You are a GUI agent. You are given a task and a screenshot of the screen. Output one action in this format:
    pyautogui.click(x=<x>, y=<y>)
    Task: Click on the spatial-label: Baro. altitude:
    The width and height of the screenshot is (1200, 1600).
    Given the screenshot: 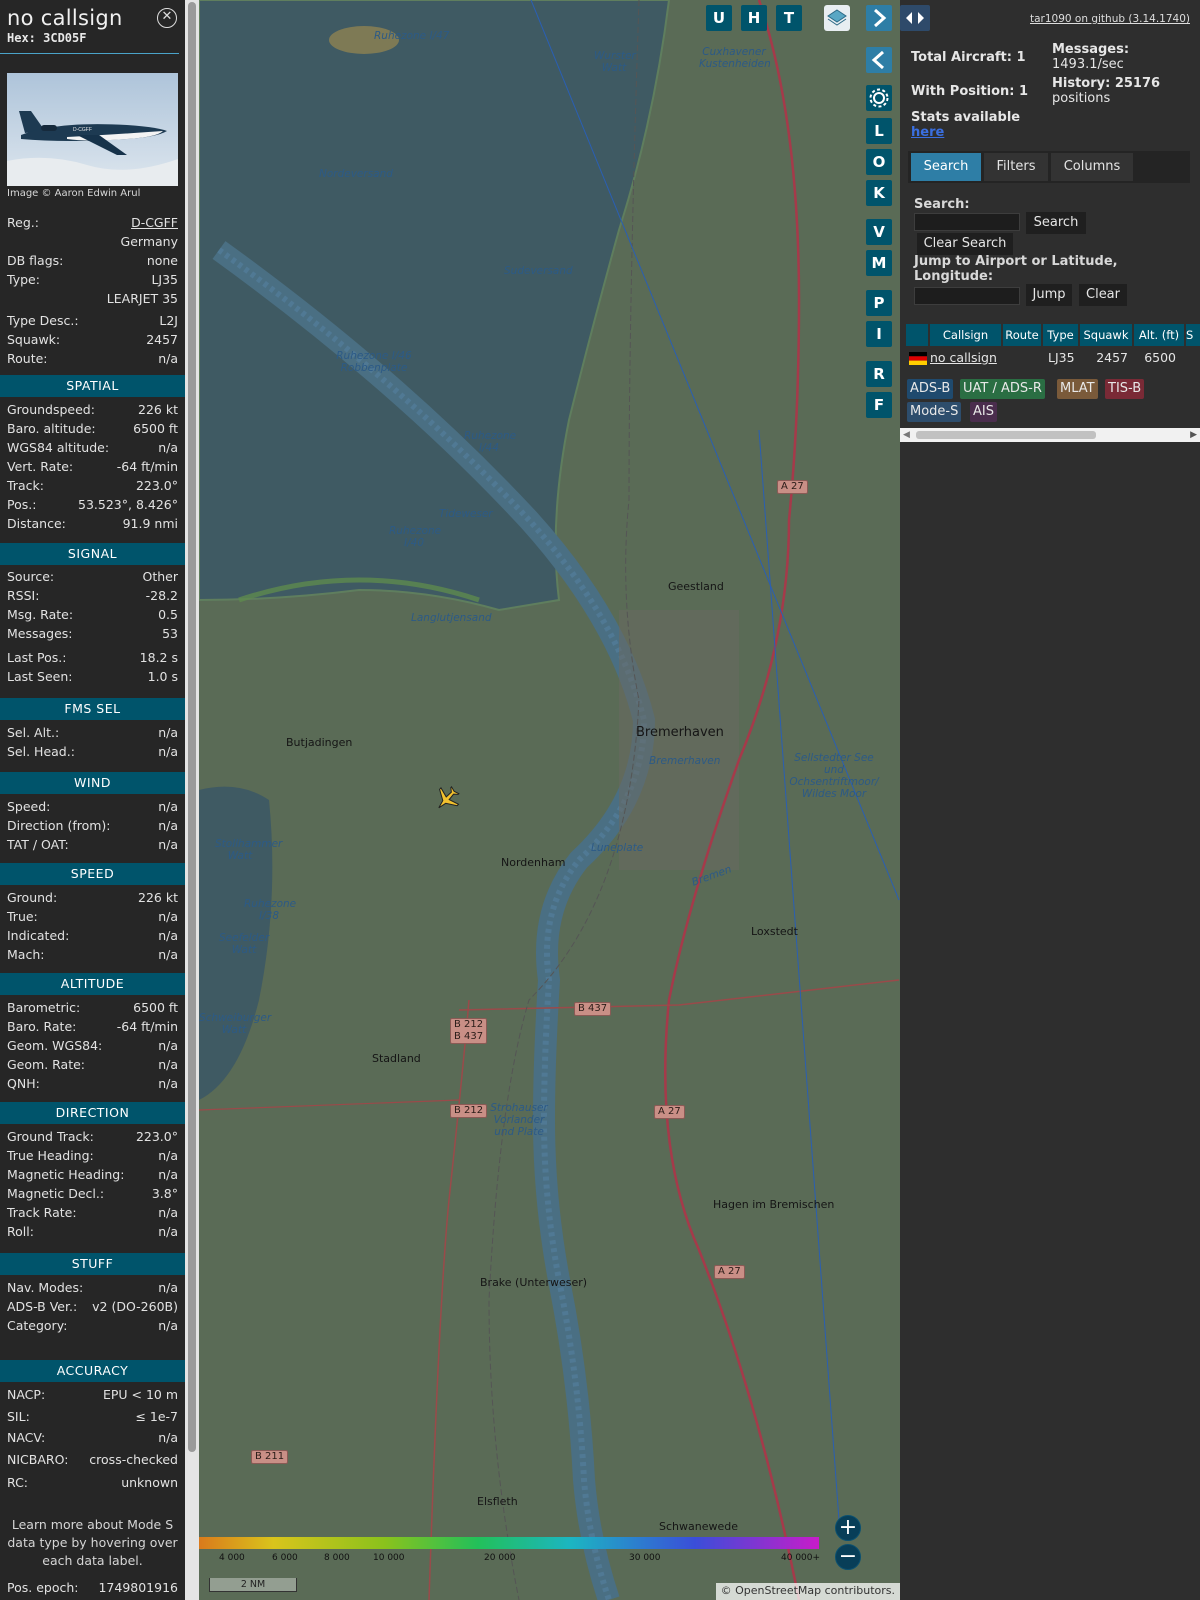 What is the action you would take?
    pyautogui.click(x=51, y=428)
    